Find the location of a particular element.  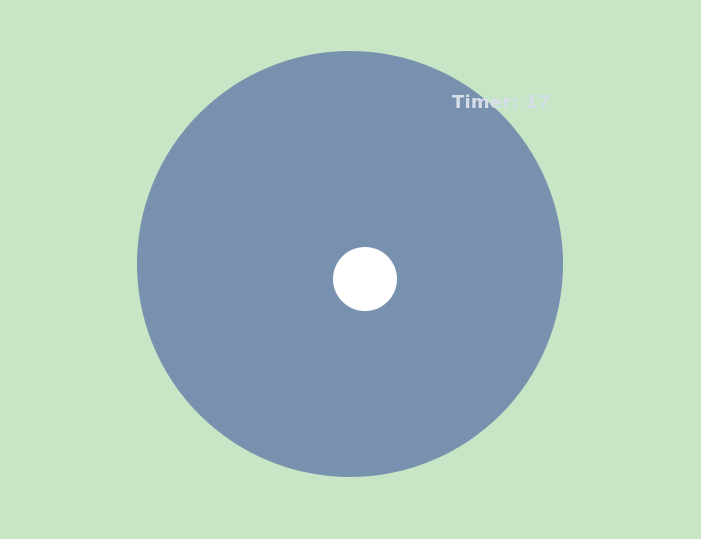

player-dot is located at coordinates (365, 279).